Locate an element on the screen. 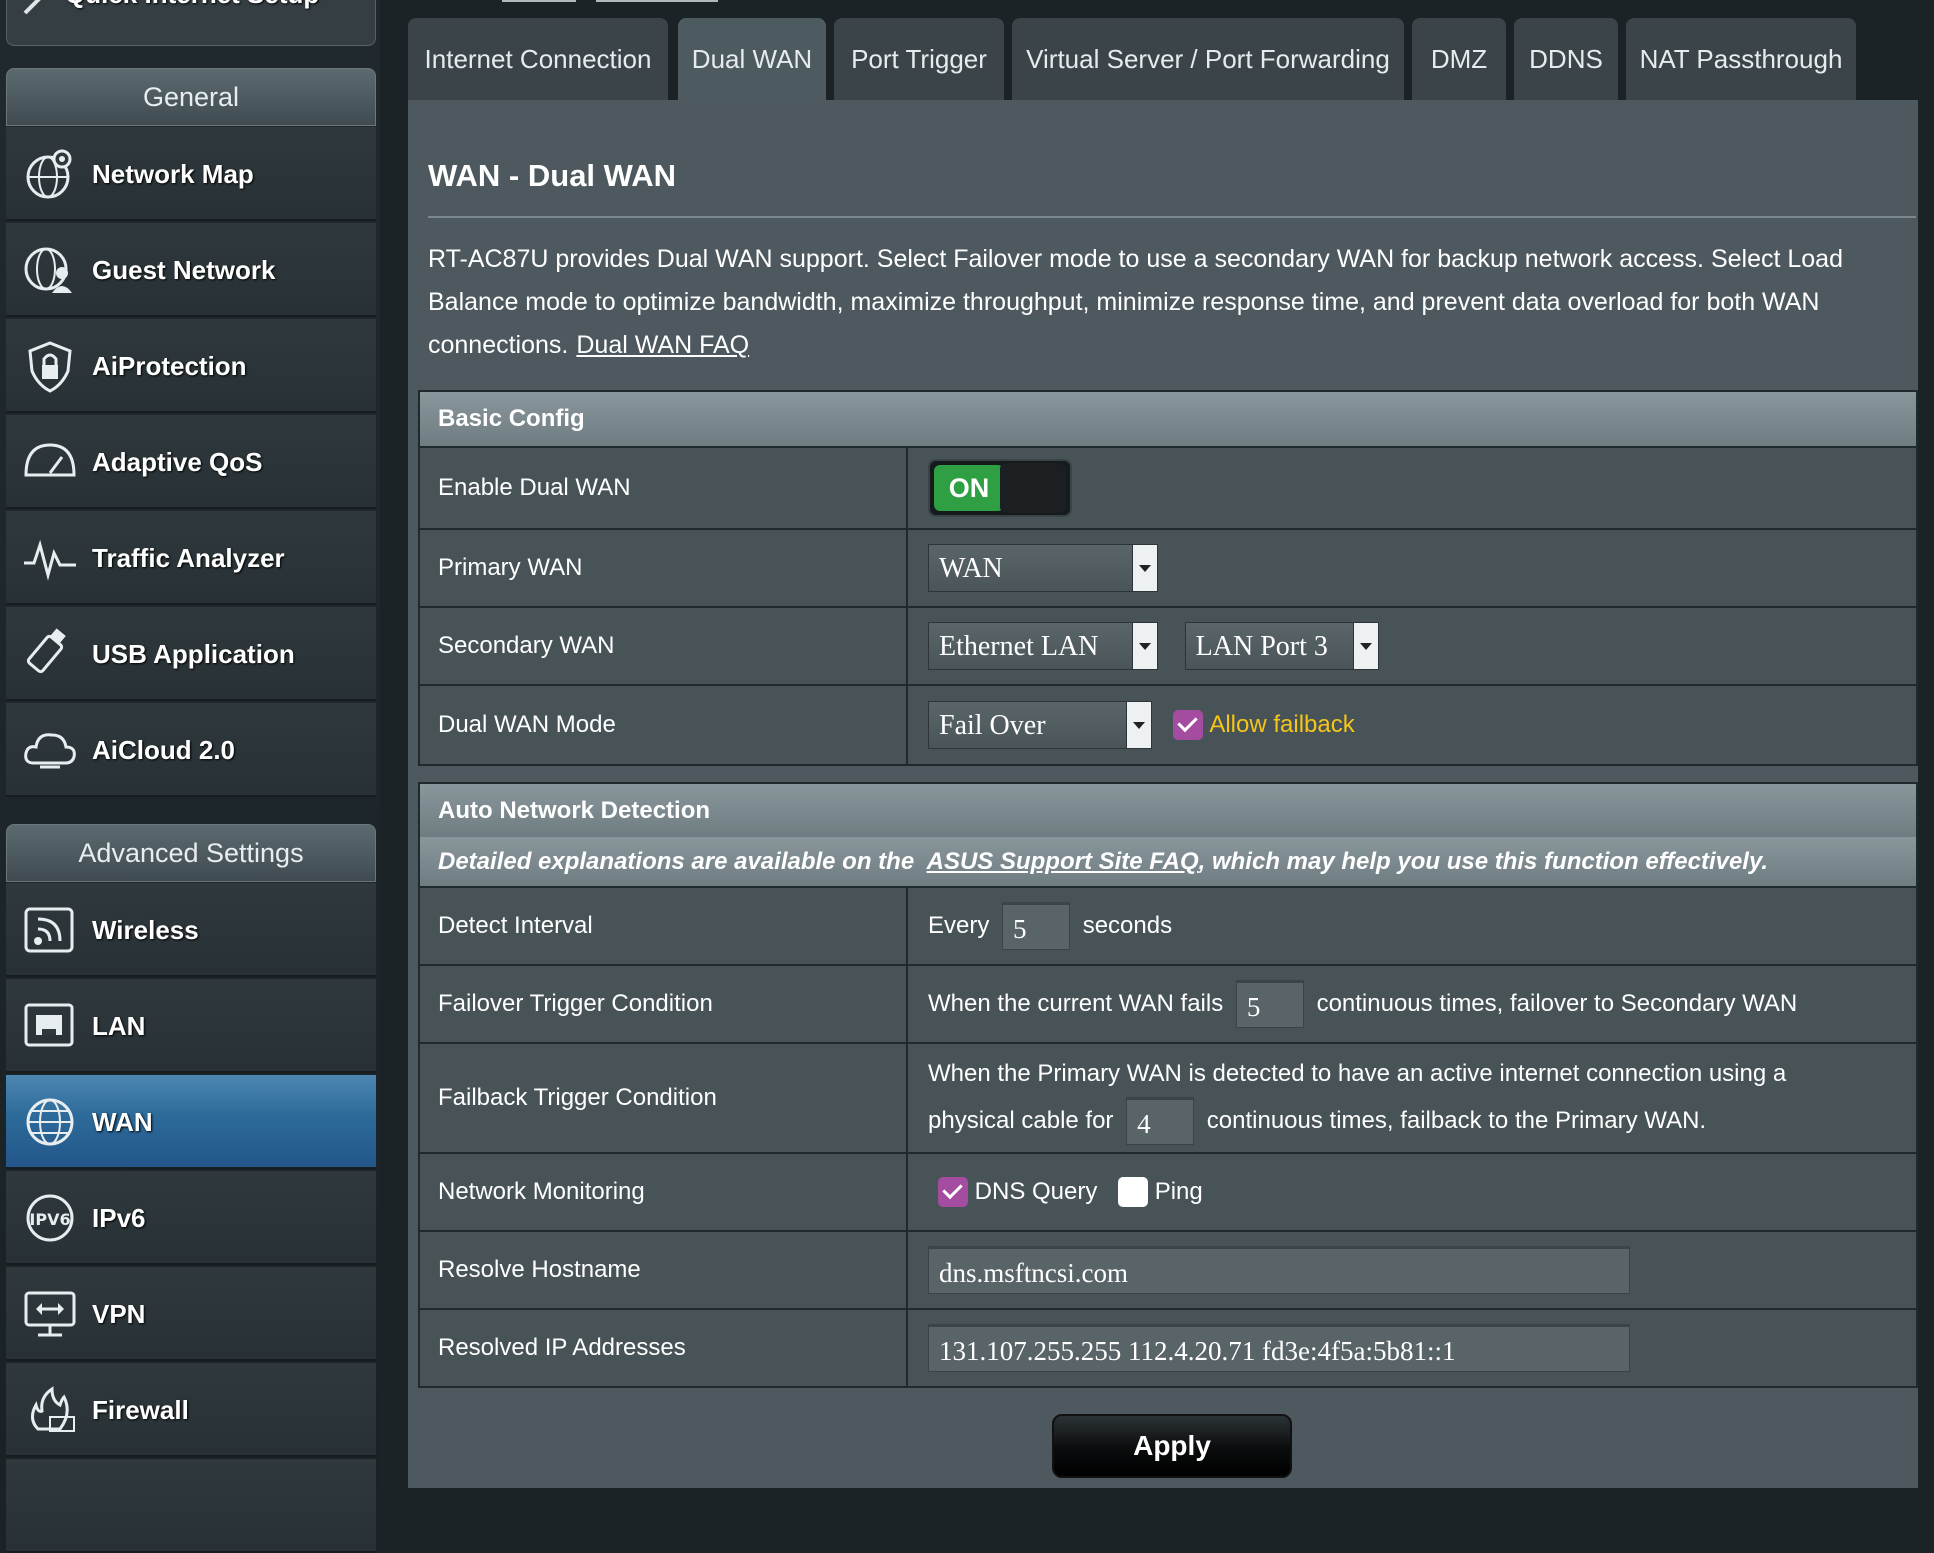 The width and height of the screenshot is (1934, 1553). network-monitoring-row: Network Monitoring DNS Query Ping is located at coordinates (1168, 1192).